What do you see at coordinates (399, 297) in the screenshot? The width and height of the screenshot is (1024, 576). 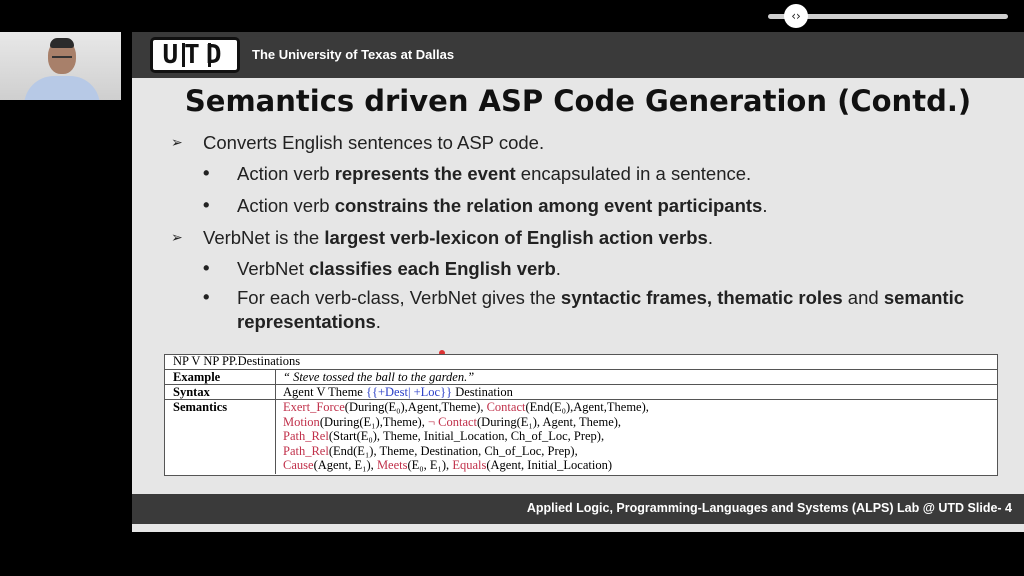 I see `text: For each verb-class, VerbNet gives the` at bounding box center [399, 297].